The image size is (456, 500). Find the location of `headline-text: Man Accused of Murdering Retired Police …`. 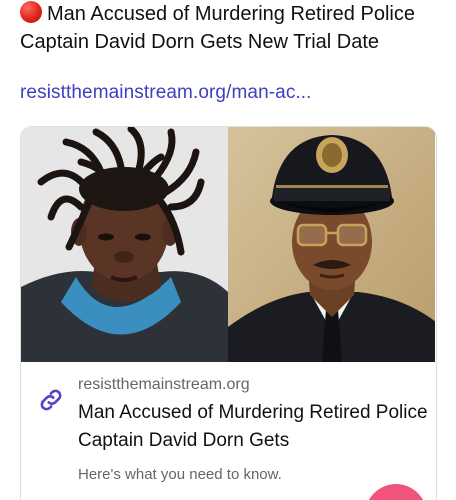

headline-text: Man Accused of Murdering Retired Police … is located at coordinates (217, 28).